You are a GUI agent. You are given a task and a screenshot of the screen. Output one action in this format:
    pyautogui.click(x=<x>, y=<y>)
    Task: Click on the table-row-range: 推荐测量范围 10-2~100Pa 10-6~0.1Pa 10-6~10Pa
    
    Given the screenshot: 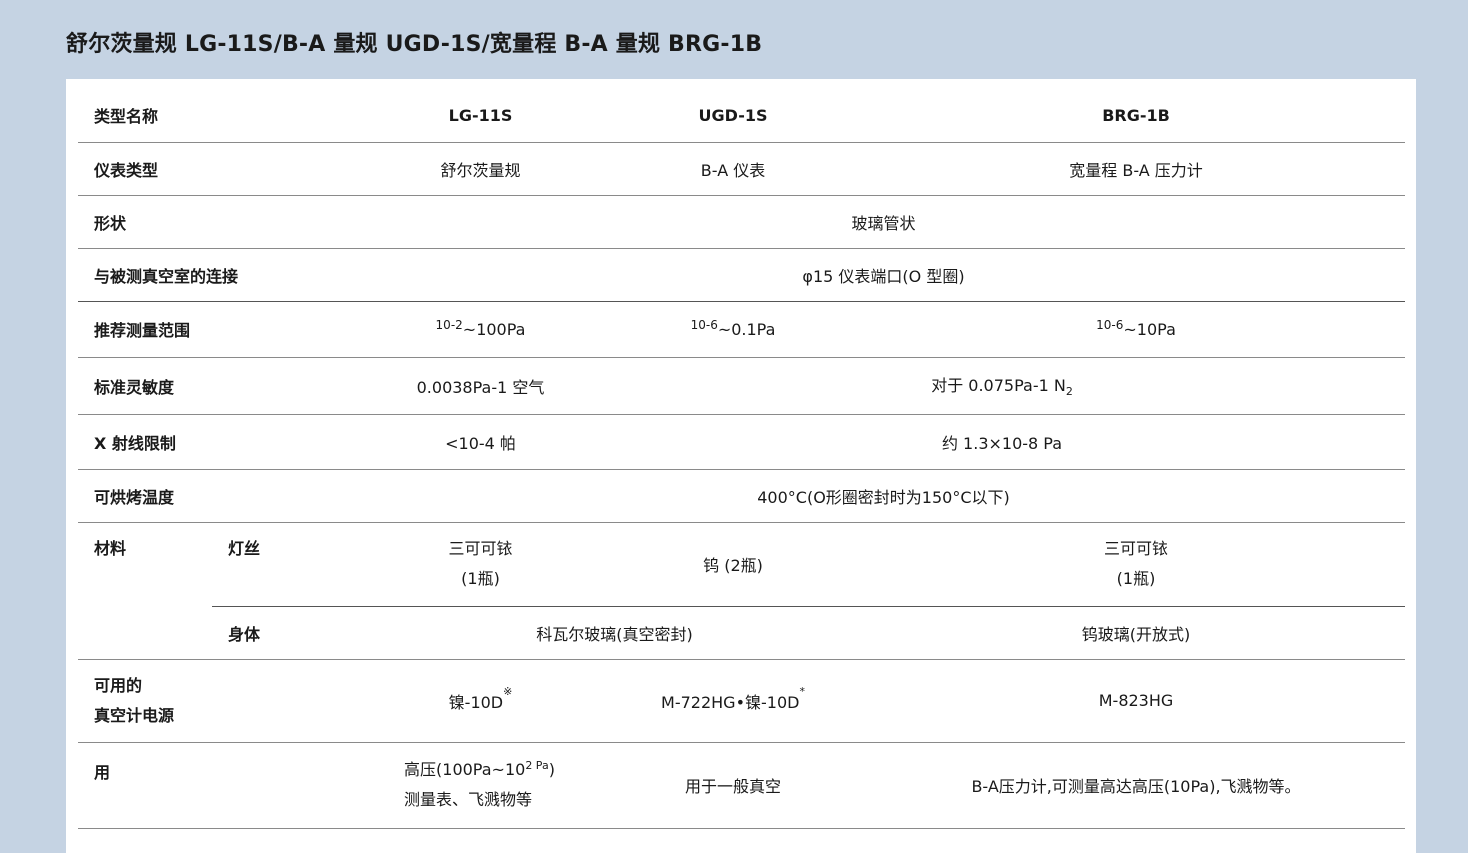 What is the action you would take?
    pyautogui.click(x=742, y=329)
    